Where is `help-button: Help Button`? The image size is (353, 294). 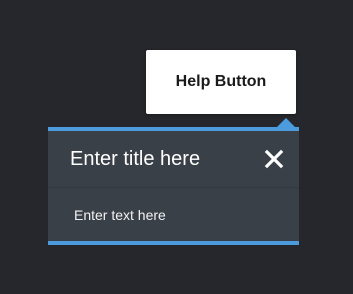
help-button: Help Button is located at coordinates (221, 82).